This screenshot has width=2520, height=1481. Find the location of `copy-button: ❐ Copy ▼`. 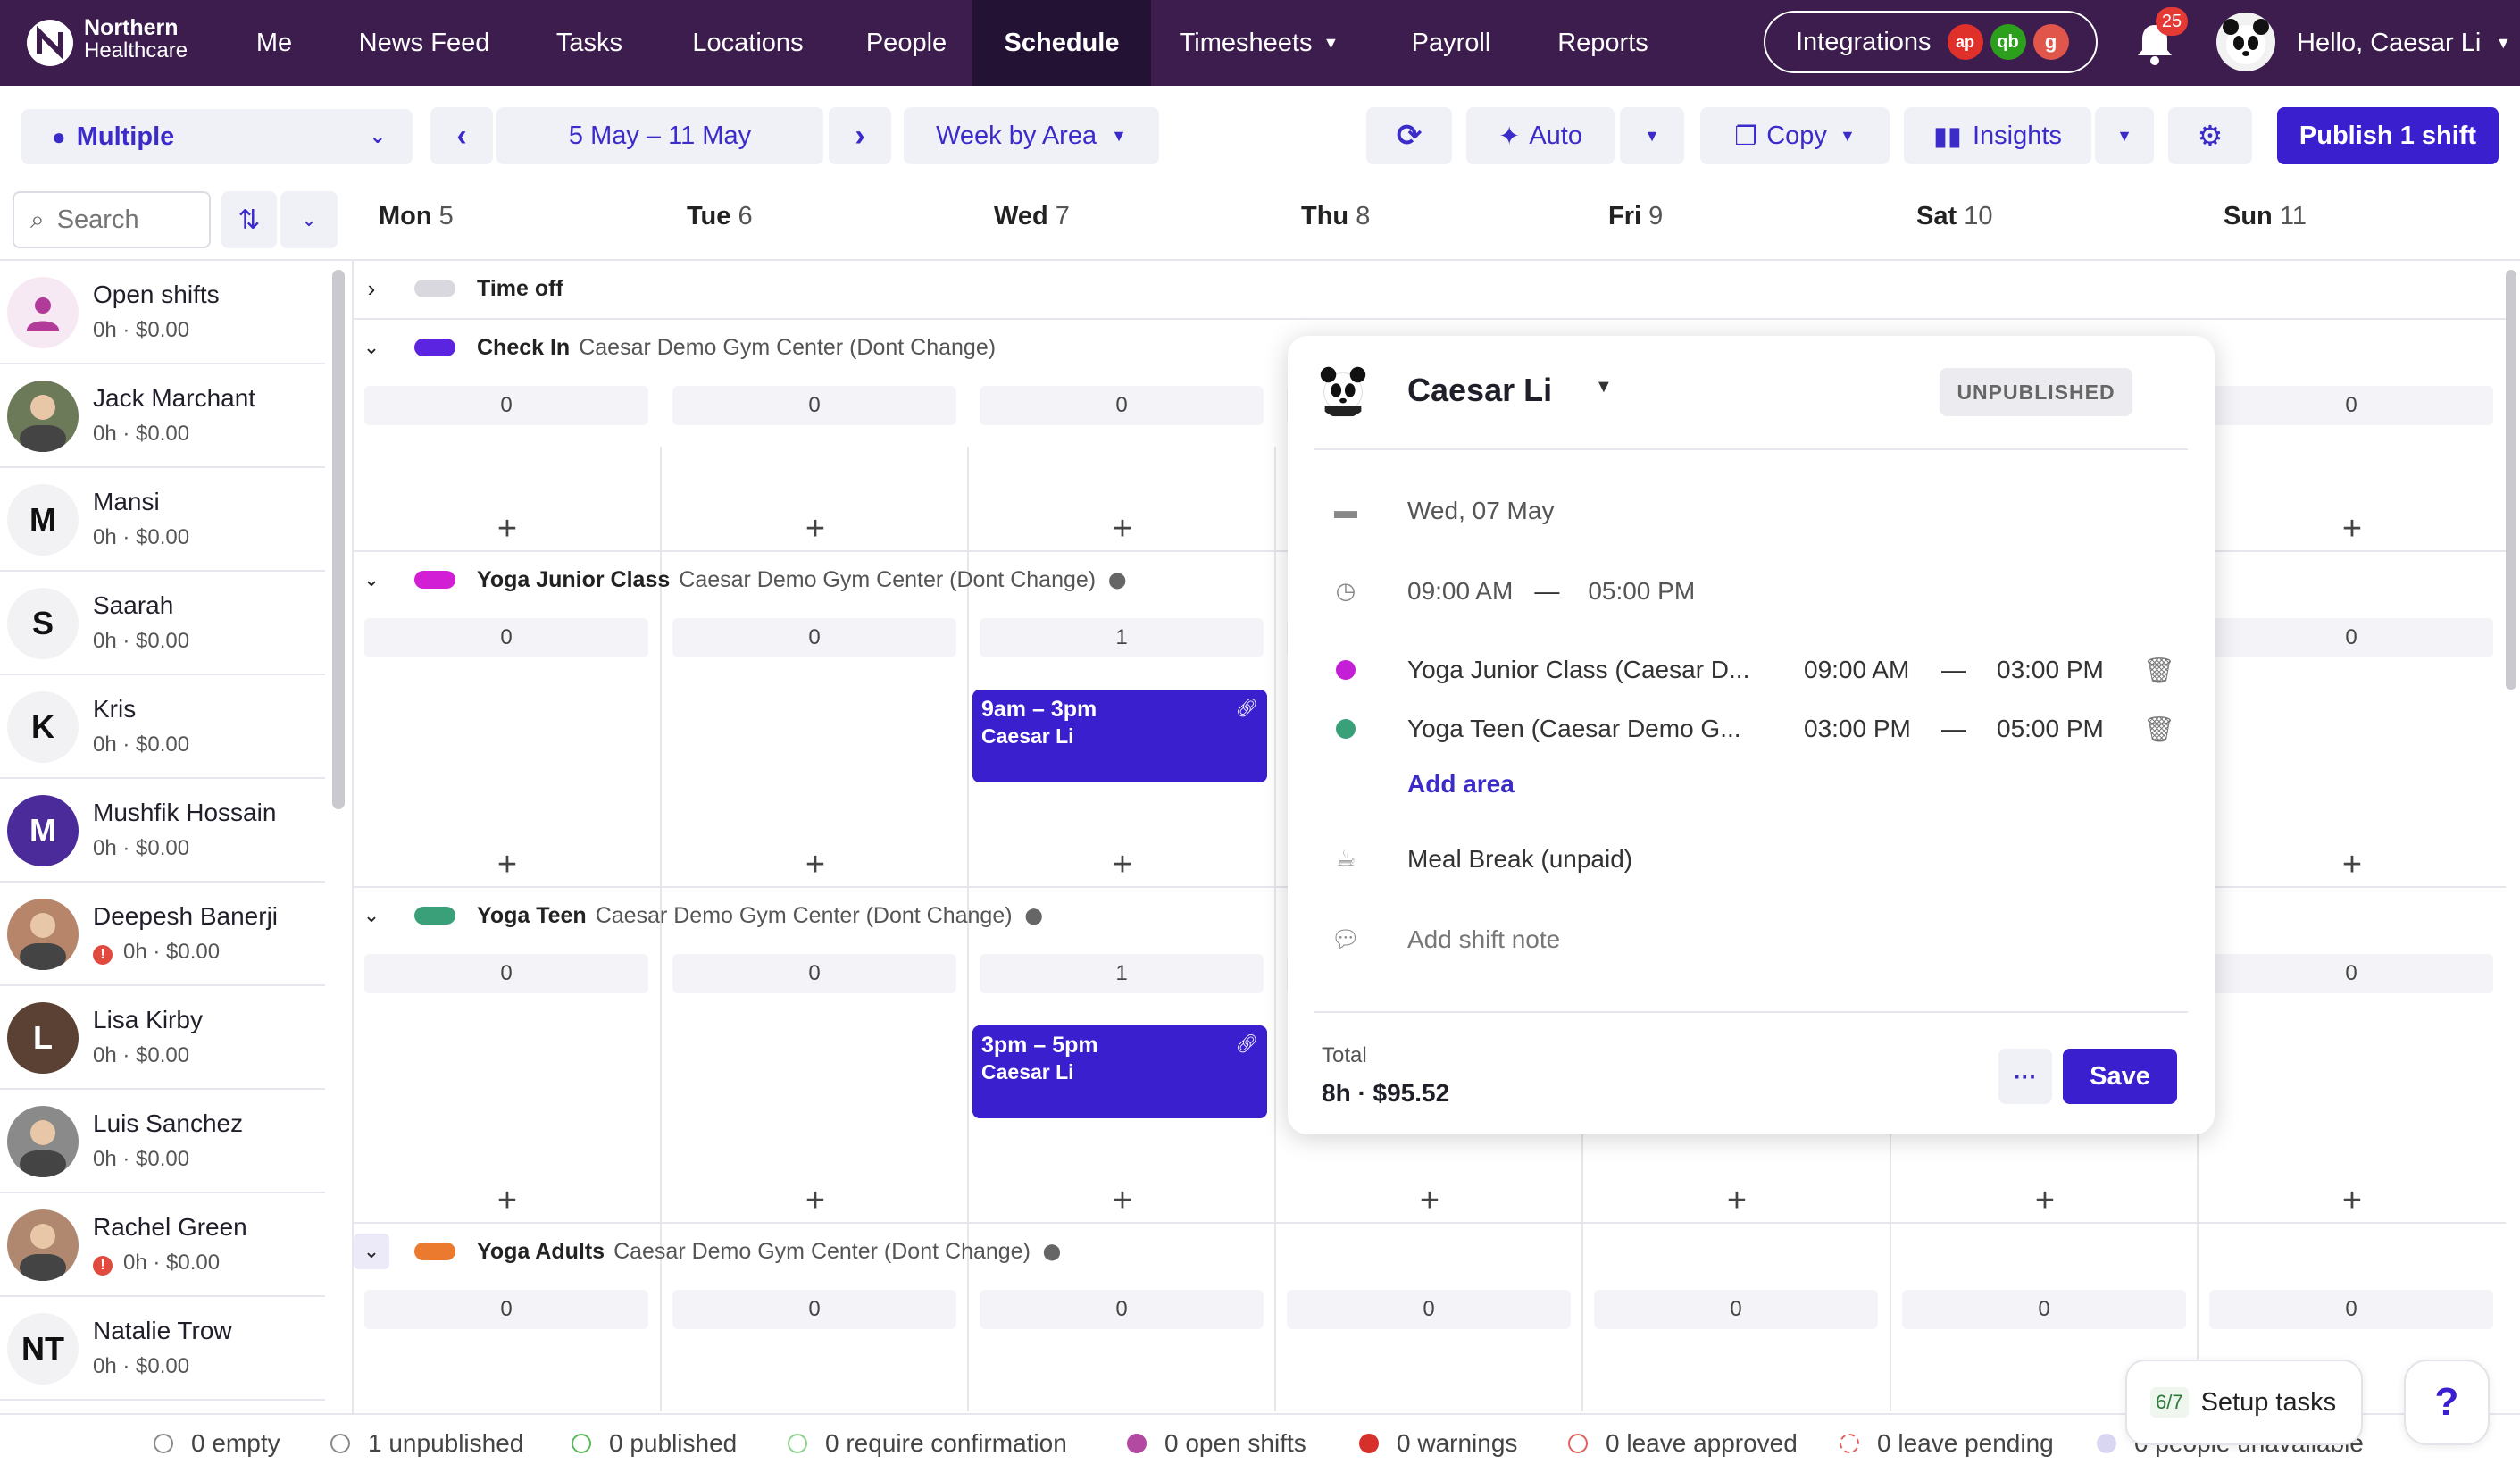

copy-button: ❐ Copy ▼ is located at coordinates (1795, 135).